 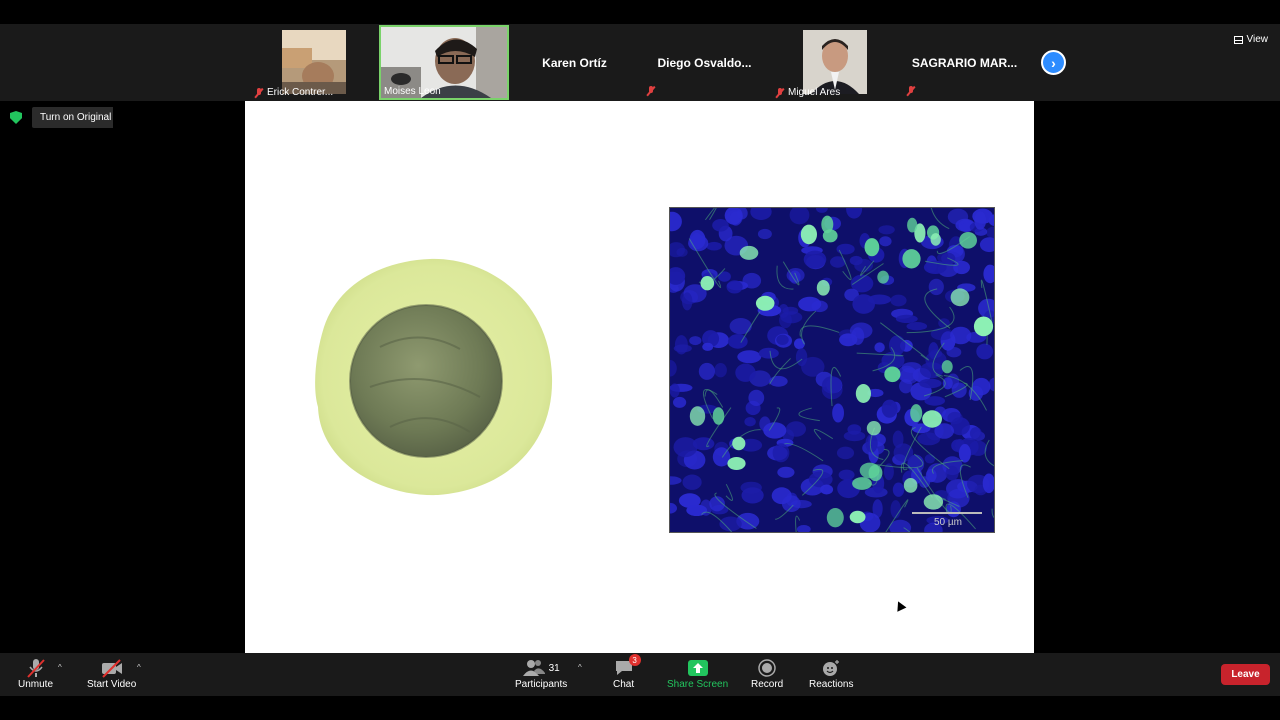 What do you see at coordinates (698, 684) in the screenshot?
I see `share-screen-label: Share Screen` at bounding box center [698, 684].